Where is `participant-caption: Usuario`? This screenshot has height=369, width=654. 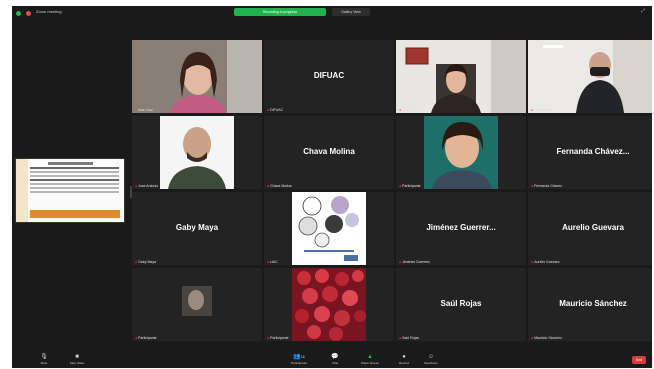 participant-caption: Usuario is located at coordinates (408, 110).